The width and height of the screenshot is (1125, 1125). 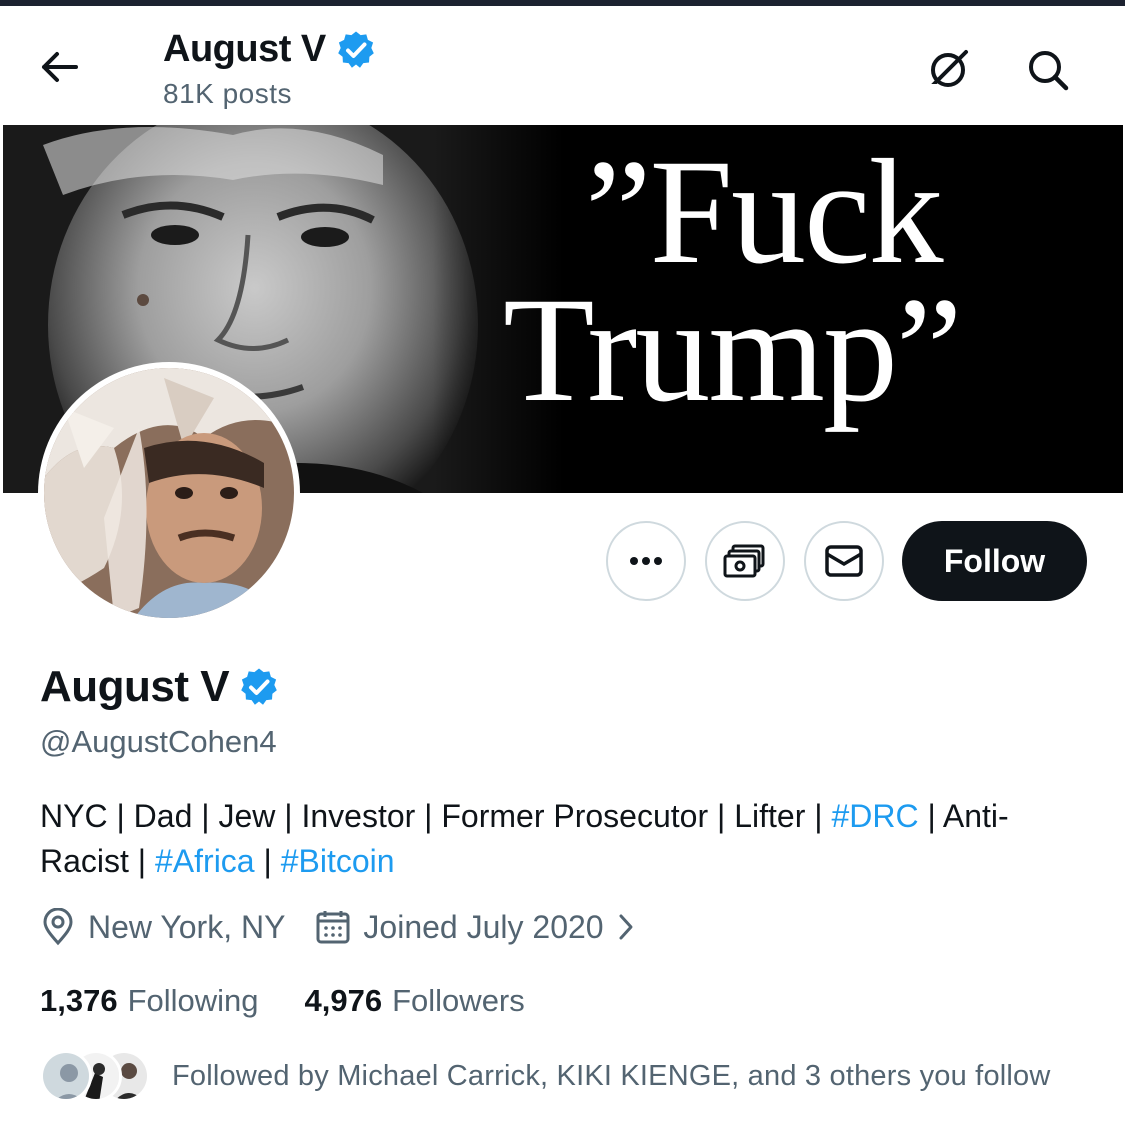 I want to click on followers-link: 4,976 Followers, so click(x=415, y=1001).